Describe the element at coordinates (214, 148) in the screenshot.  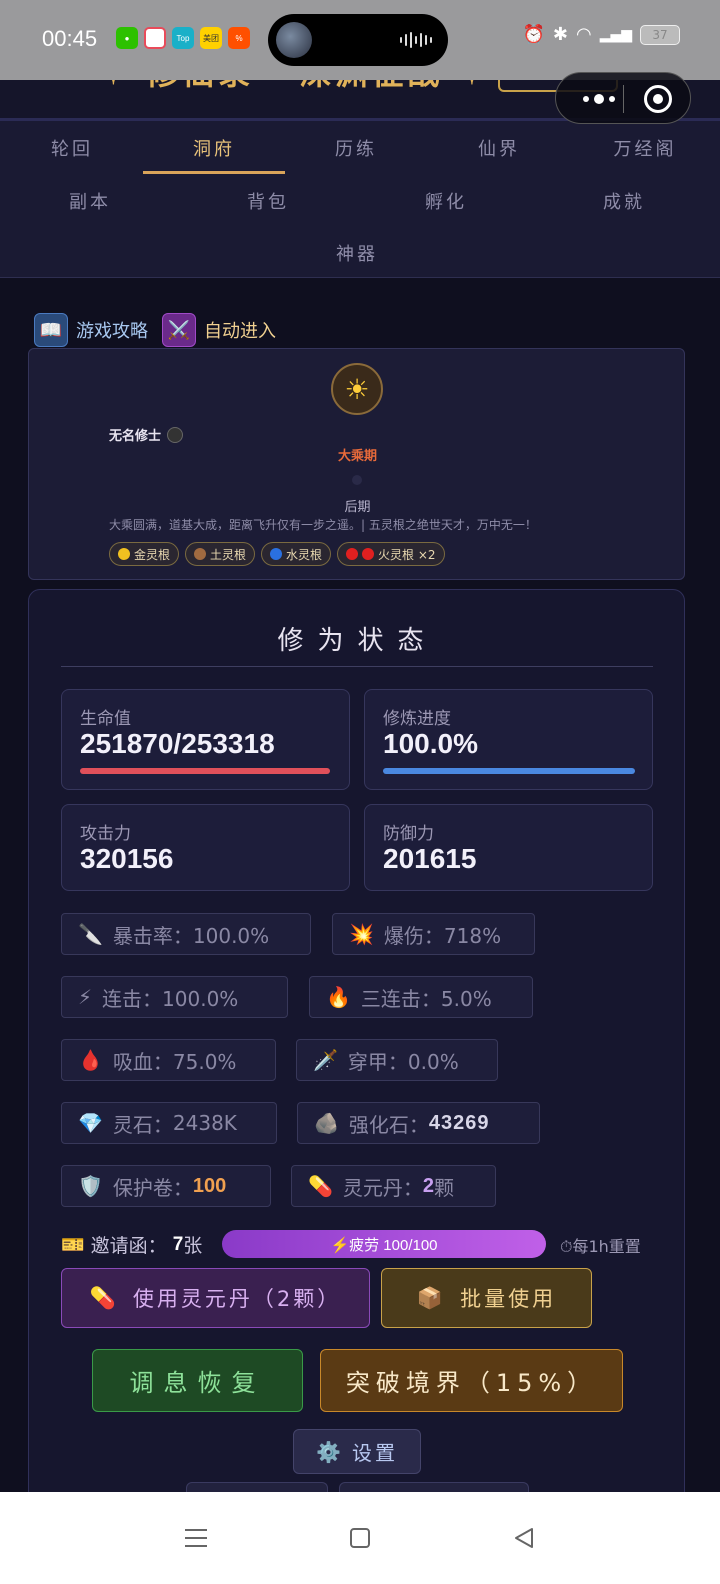
I see `tab-dongfu: 洞府` at that location.